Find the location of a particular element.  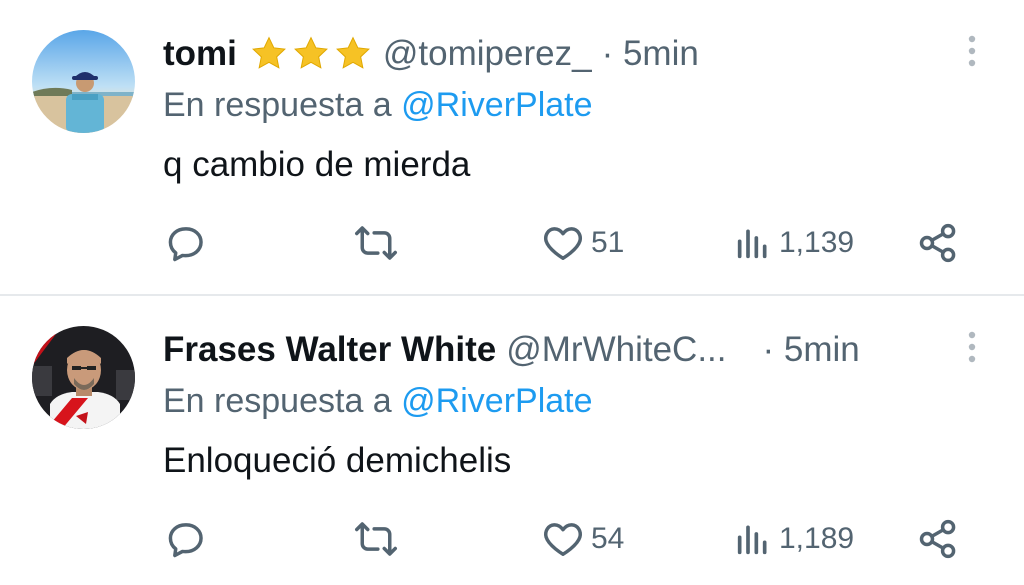

views-count: 1,139 is located at coordinates (817, 242).